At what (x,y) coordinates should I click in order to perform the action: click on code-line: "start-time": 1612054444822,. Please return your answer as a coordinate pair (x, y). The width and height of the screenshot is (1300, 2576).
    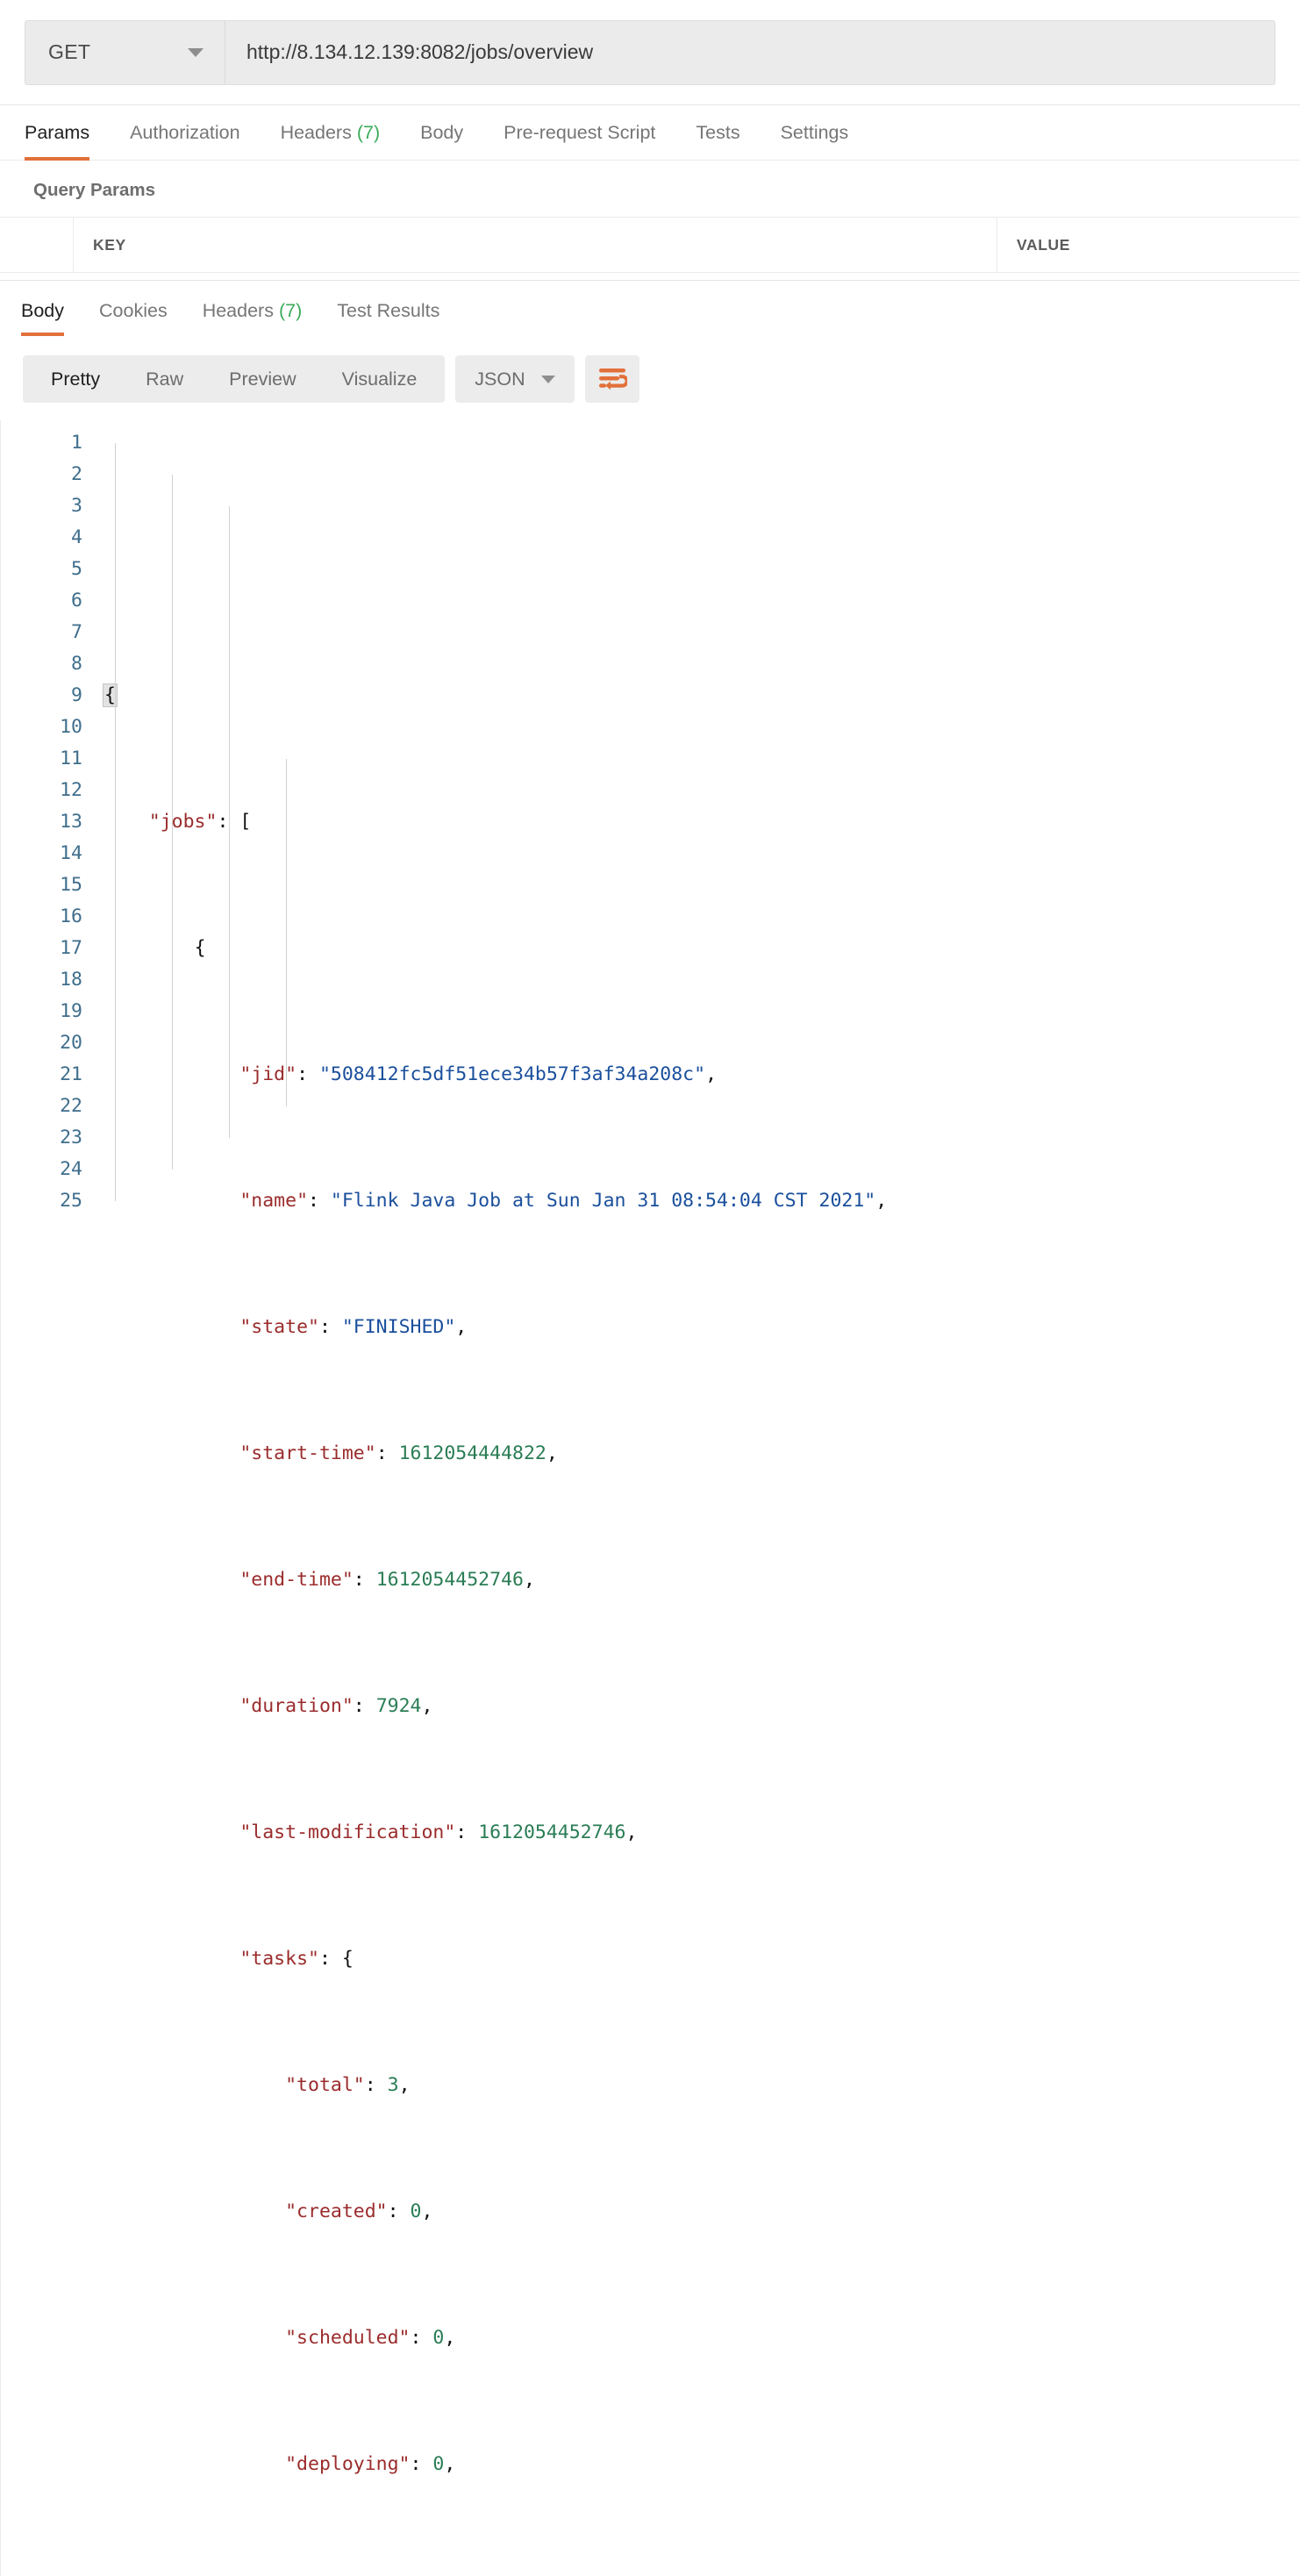
    Looking at the image, I should click on (702, 1454).